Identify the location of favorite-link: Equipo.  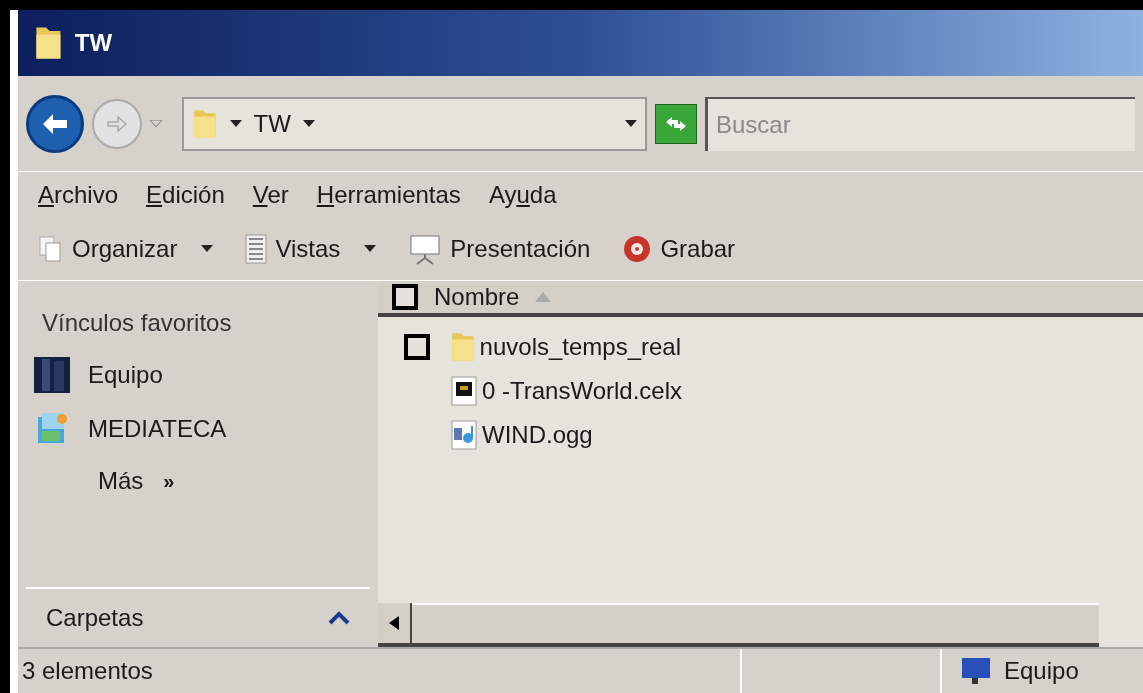
(205, 375).